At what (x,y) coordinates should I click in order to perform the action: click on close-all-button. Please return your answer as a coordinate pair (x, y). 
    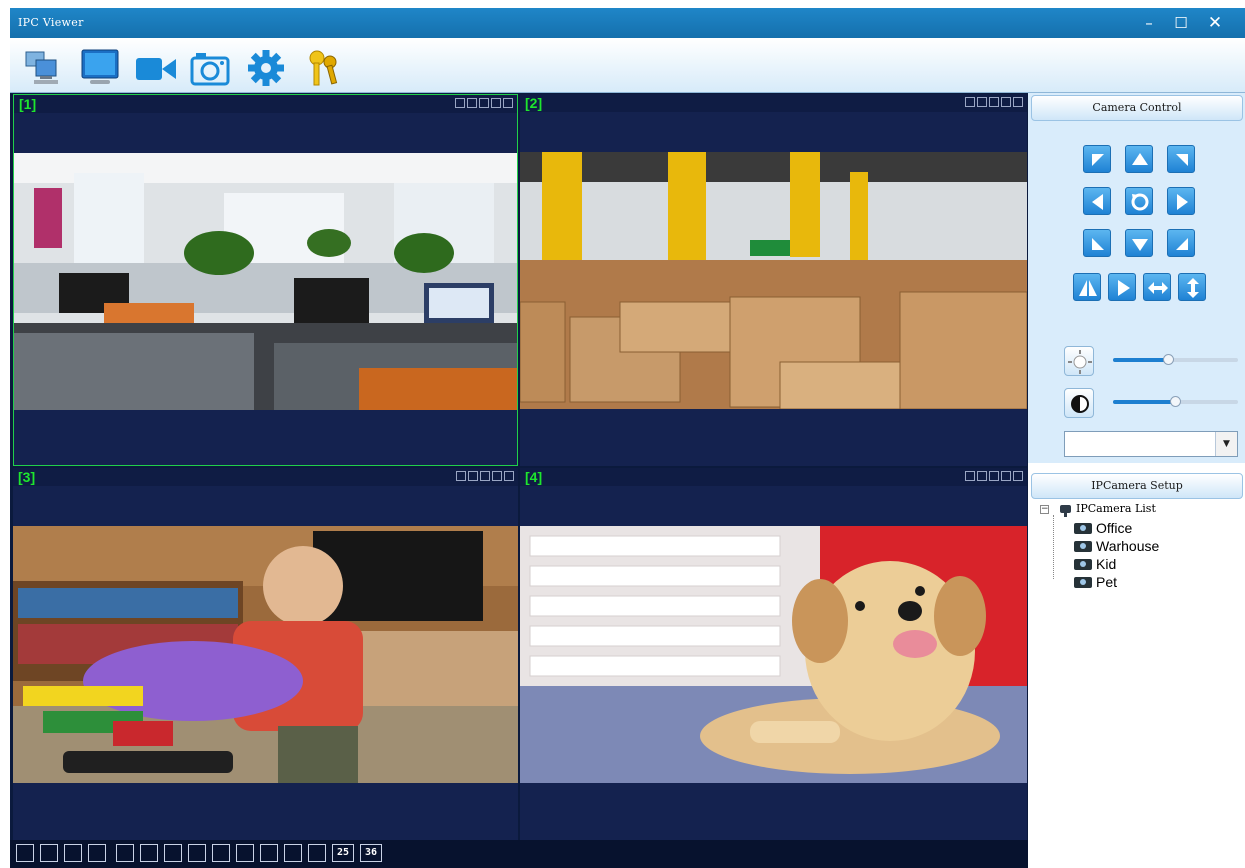
    Looking at the image, I should click on (73, 853).